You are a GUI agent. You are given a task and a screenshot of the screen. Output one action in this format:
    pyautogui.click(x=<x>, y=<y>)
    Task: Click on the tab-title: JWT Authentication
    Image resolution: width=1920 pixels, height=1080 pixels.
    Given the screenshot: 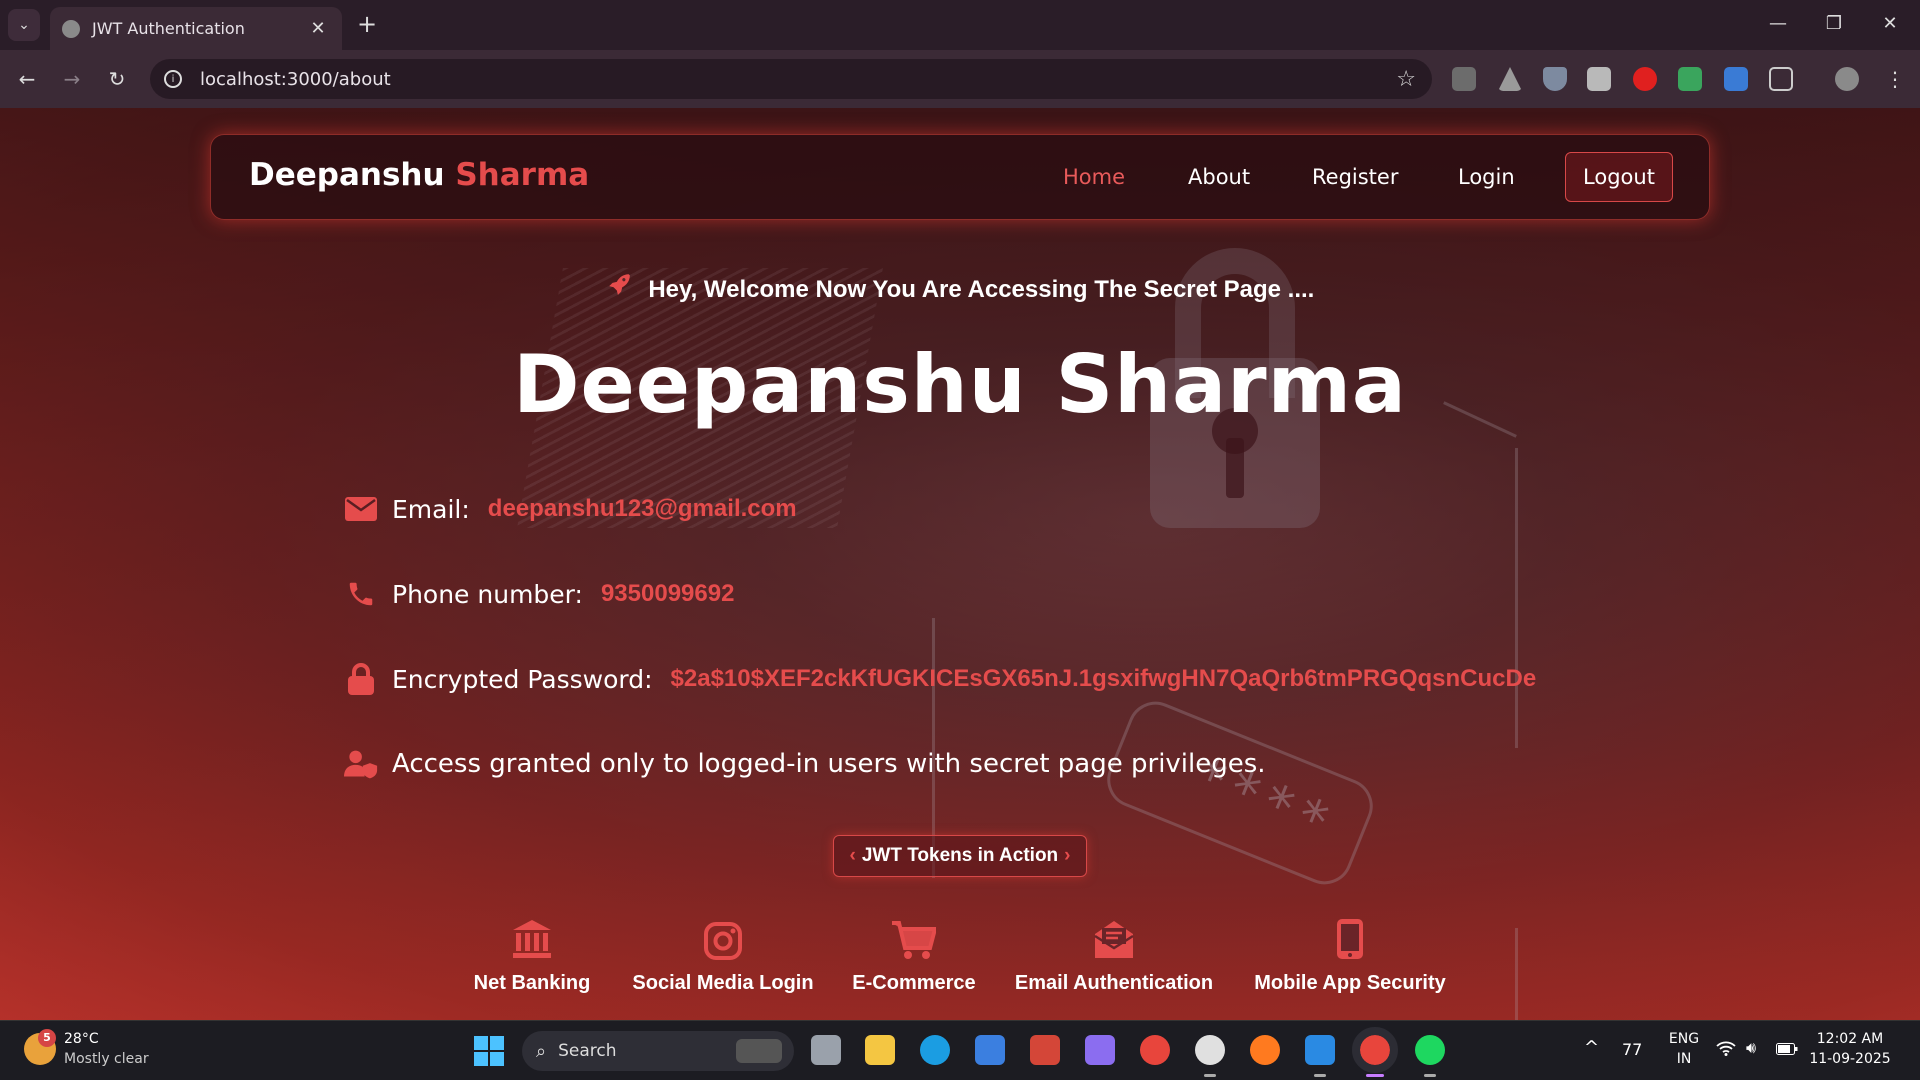 What is the action you would take?
    pyautogui.click(x=168, y=28)
    